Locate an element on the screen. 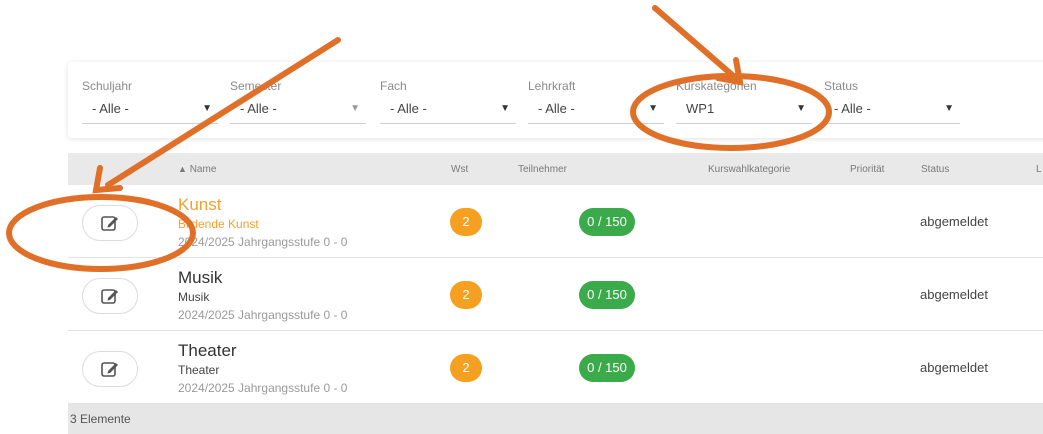 The width and height of the screenshot is (1043, 434). filter-label: Status is located at coordinates (841, 86).